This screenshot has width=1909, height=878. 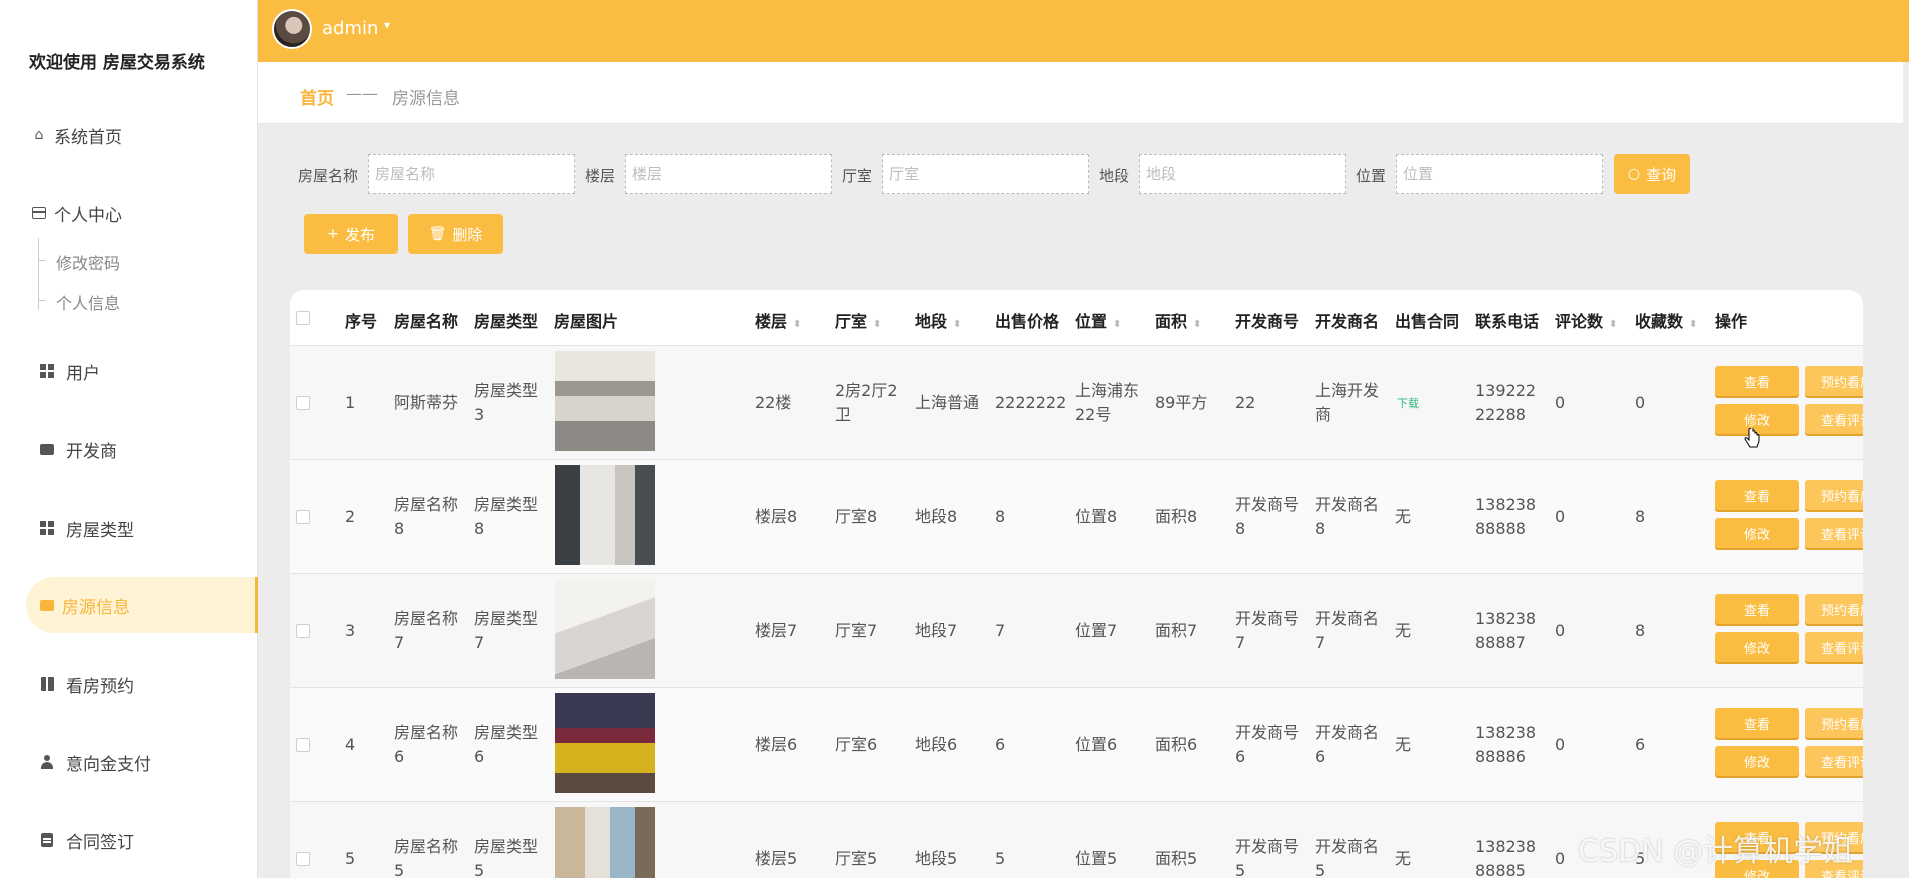 What do you see at coordinates (292, 29) in the screenshot?
I see `avatar` at bounding box center [292, 29].